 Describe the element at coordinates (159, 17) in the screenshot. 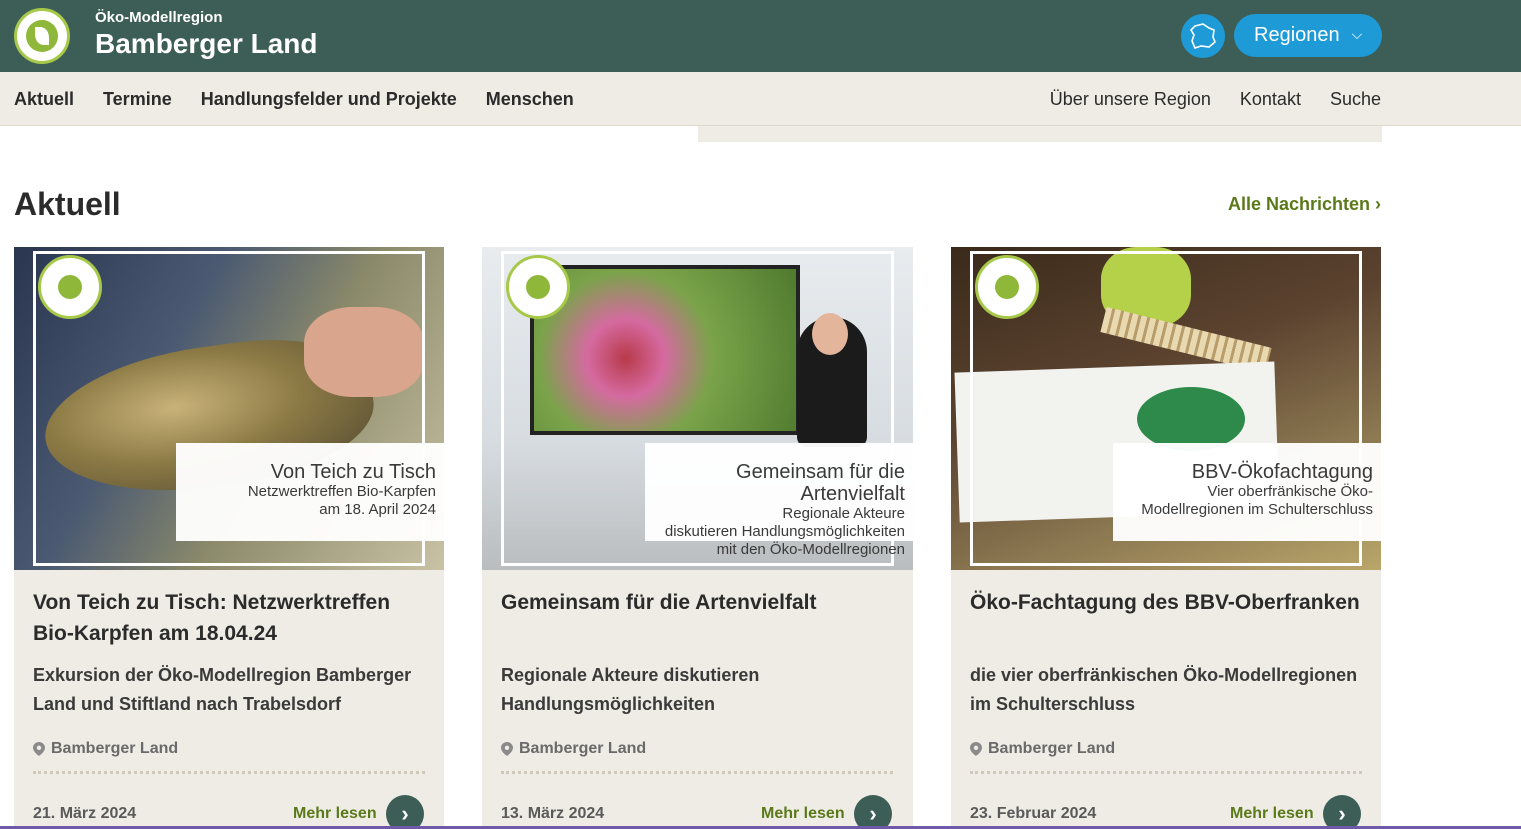

I see `brand-subtitle: Öko-Modellregion` at that location.